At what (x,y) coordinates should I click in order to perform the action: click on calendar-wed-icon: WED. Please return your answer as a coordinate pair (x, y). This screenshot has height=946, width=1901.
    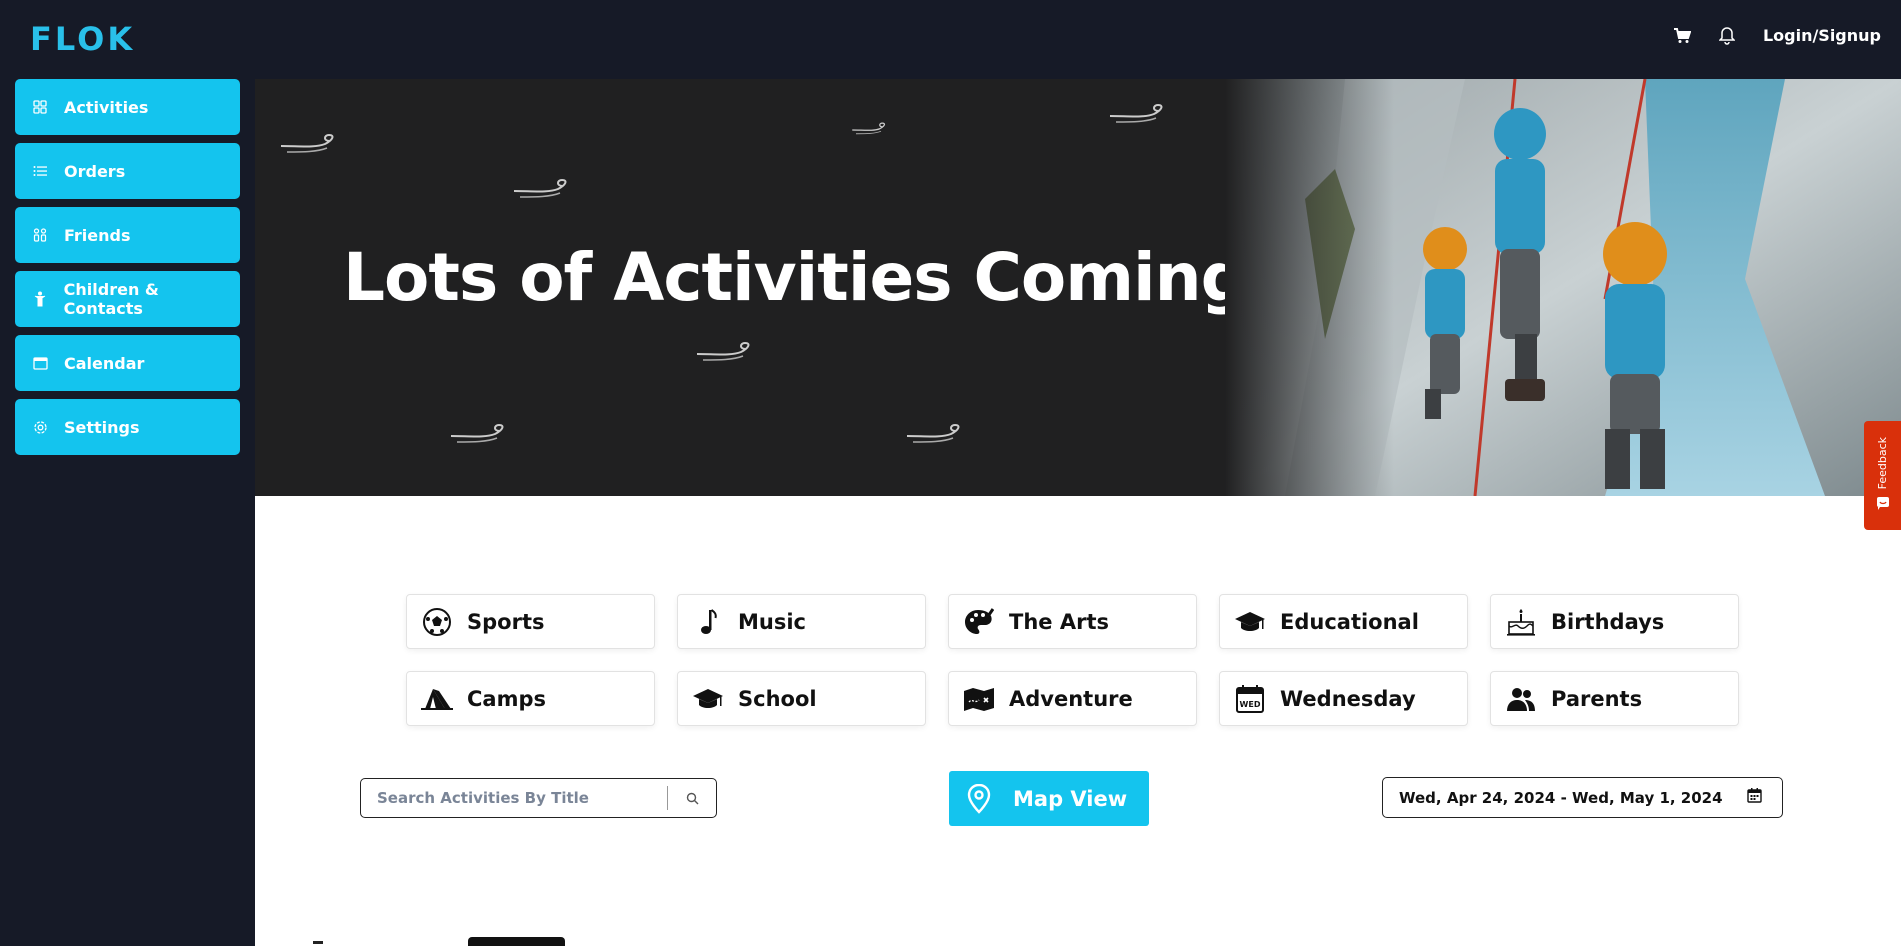
    Looking at the image, I should click on (1250, 699).